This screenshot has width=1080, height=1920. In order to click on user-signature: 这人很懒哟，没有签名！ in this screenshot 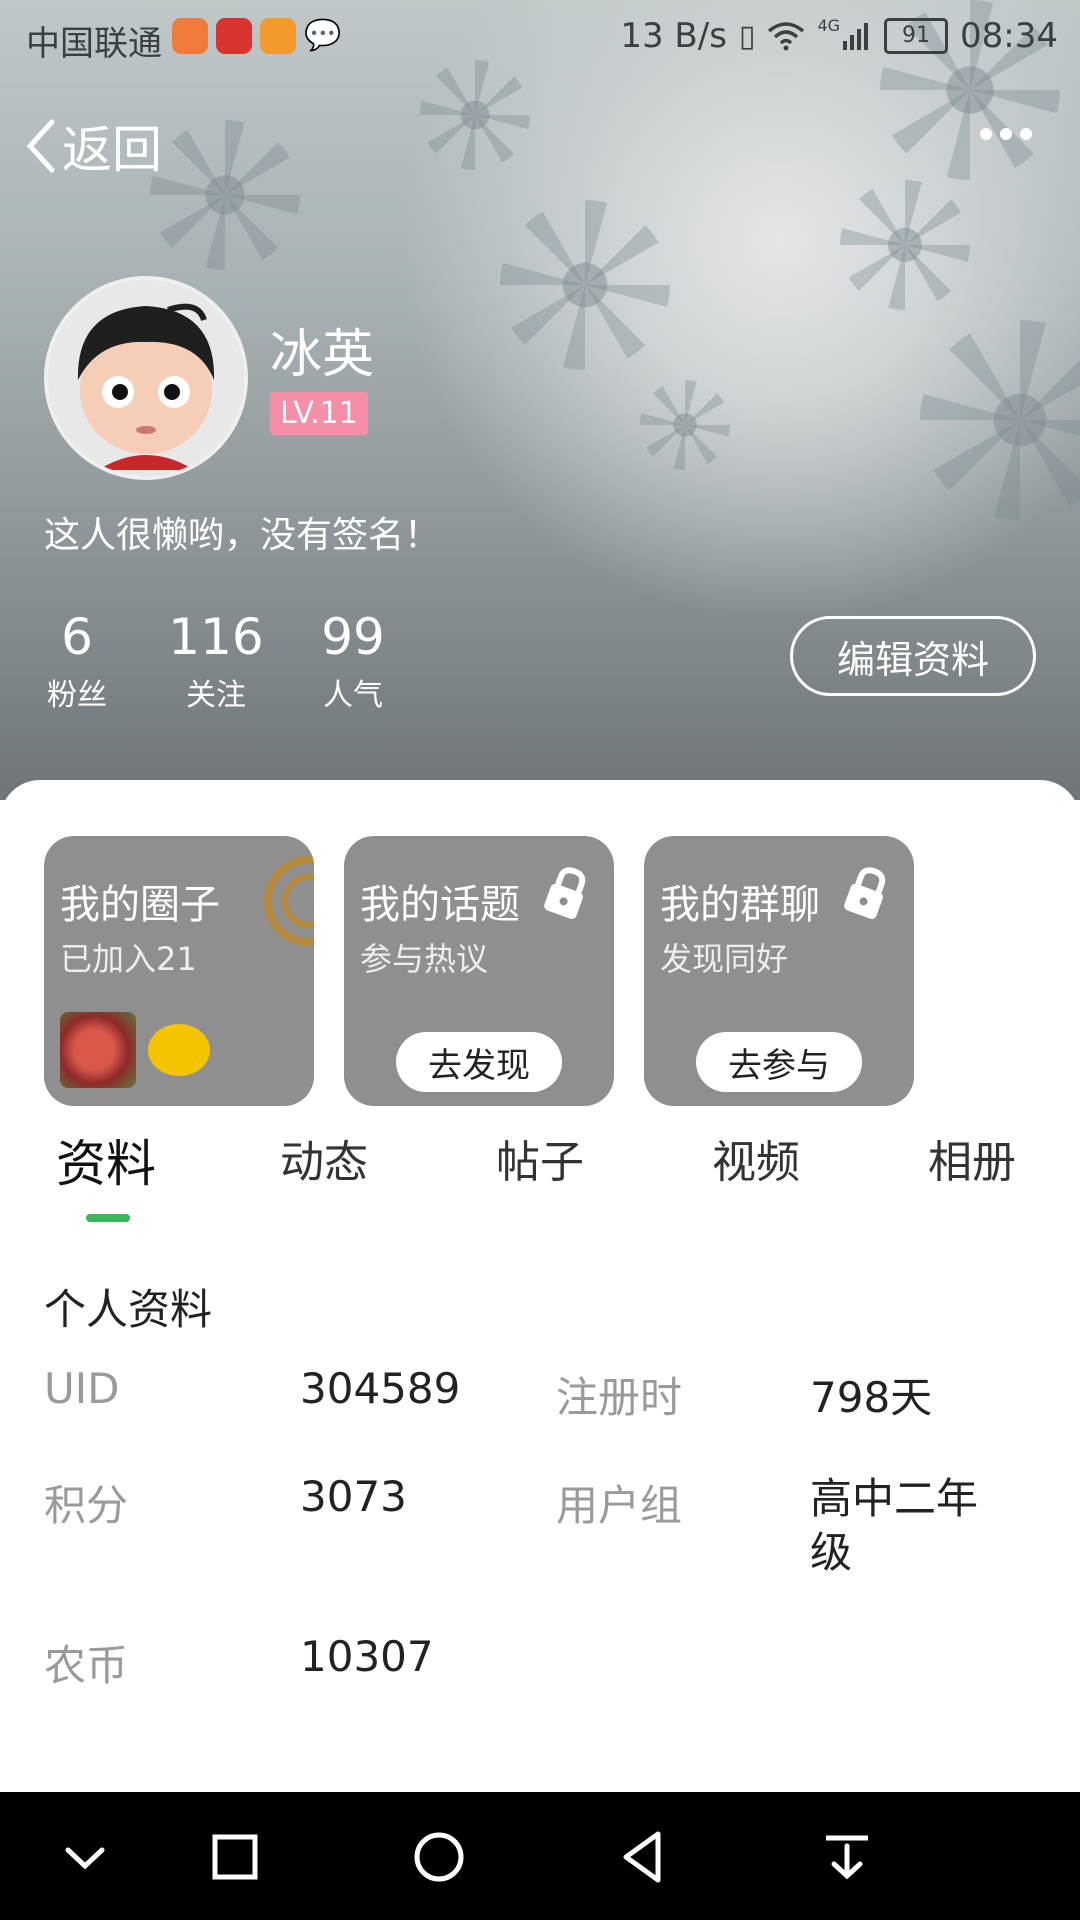, I will do `click(242, 535)`.